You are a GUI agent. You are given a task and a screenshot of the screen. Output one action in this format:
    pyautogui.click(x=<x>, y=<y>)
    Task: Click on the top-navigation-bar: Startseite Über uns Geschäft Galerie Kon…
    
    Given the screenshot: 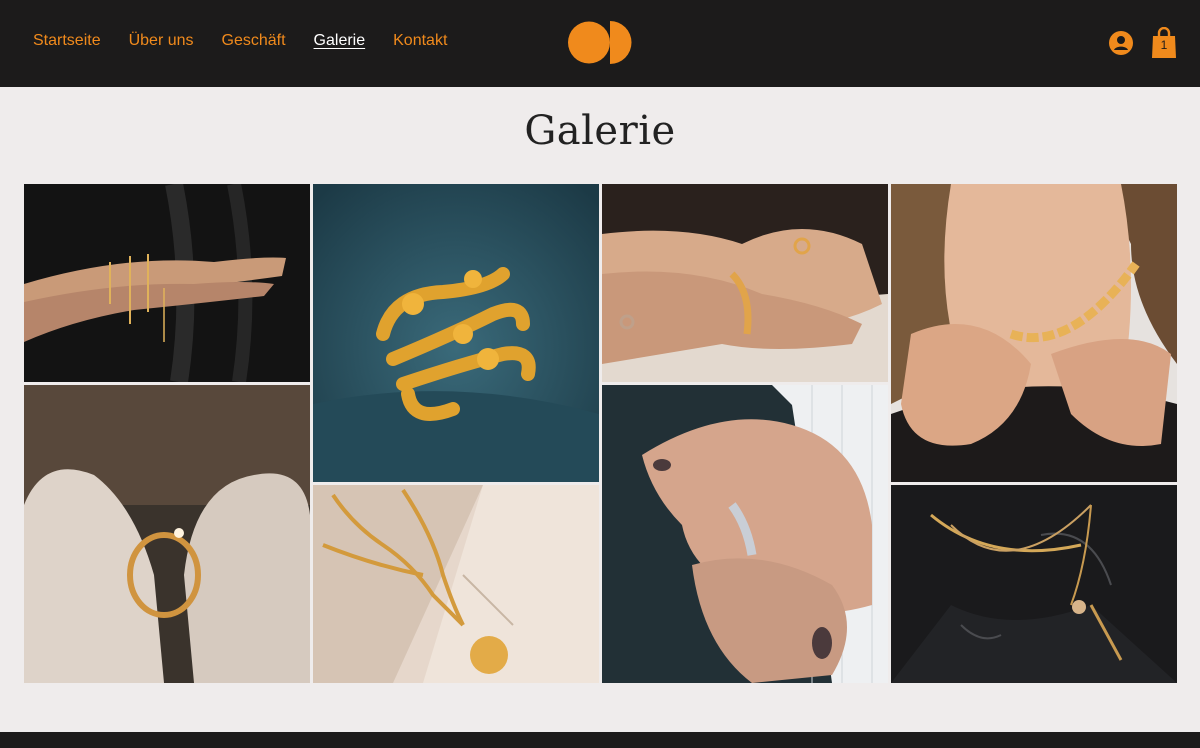 What is the action you would take?
    pyautogui.click(x=600, y=43)
    